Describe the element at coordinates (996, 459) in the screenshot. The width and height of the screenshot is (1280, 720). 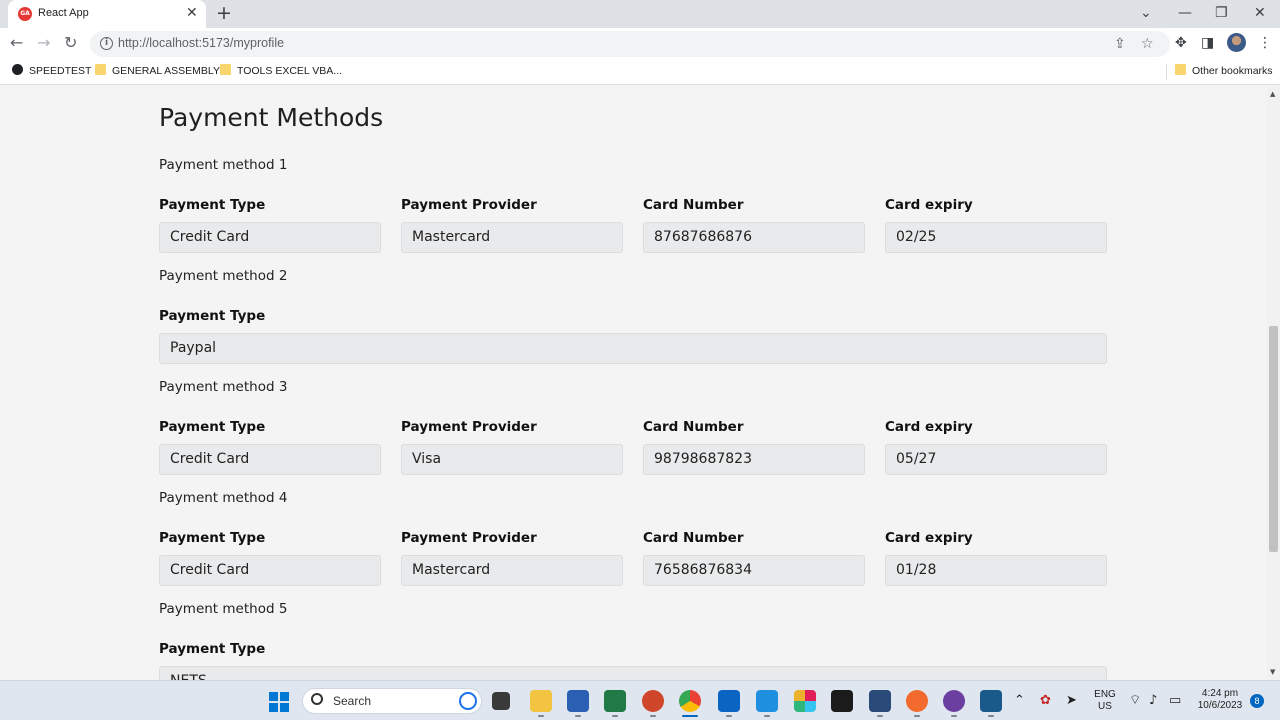
I see `card-expiry-field: 05/27` at that location.